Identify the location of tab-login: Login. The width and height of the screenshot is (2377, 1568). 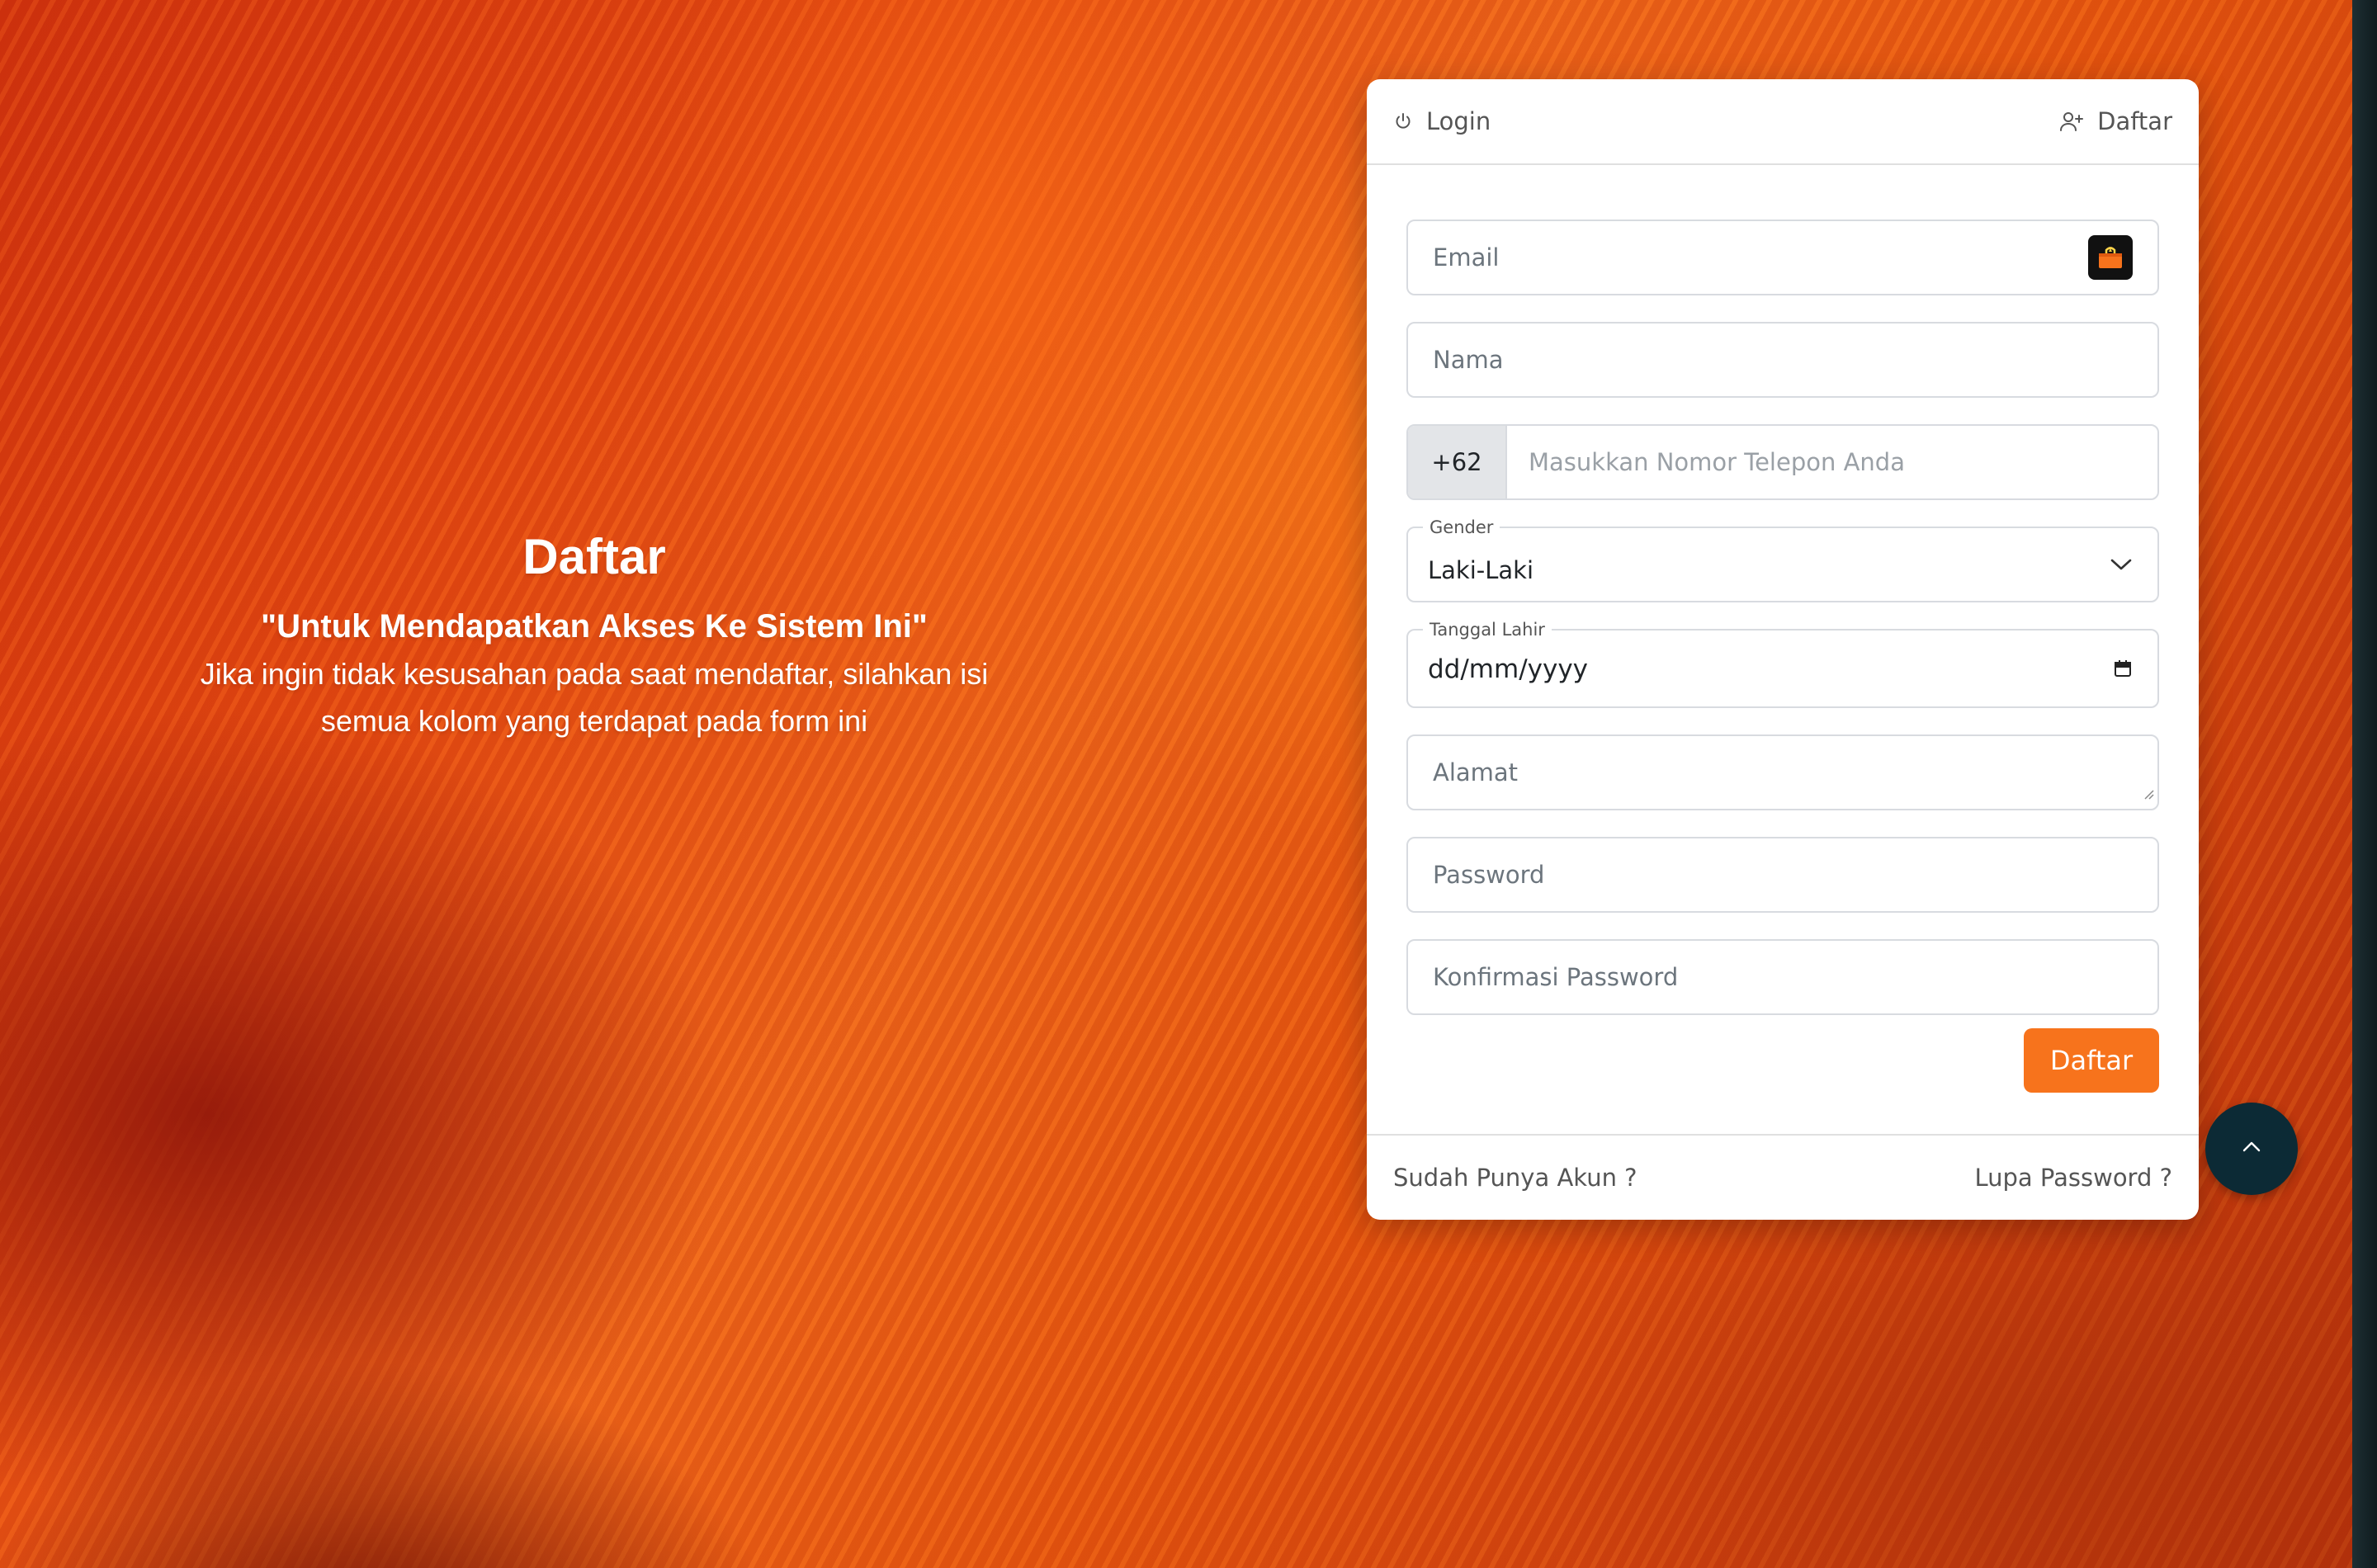
(1442, 121).